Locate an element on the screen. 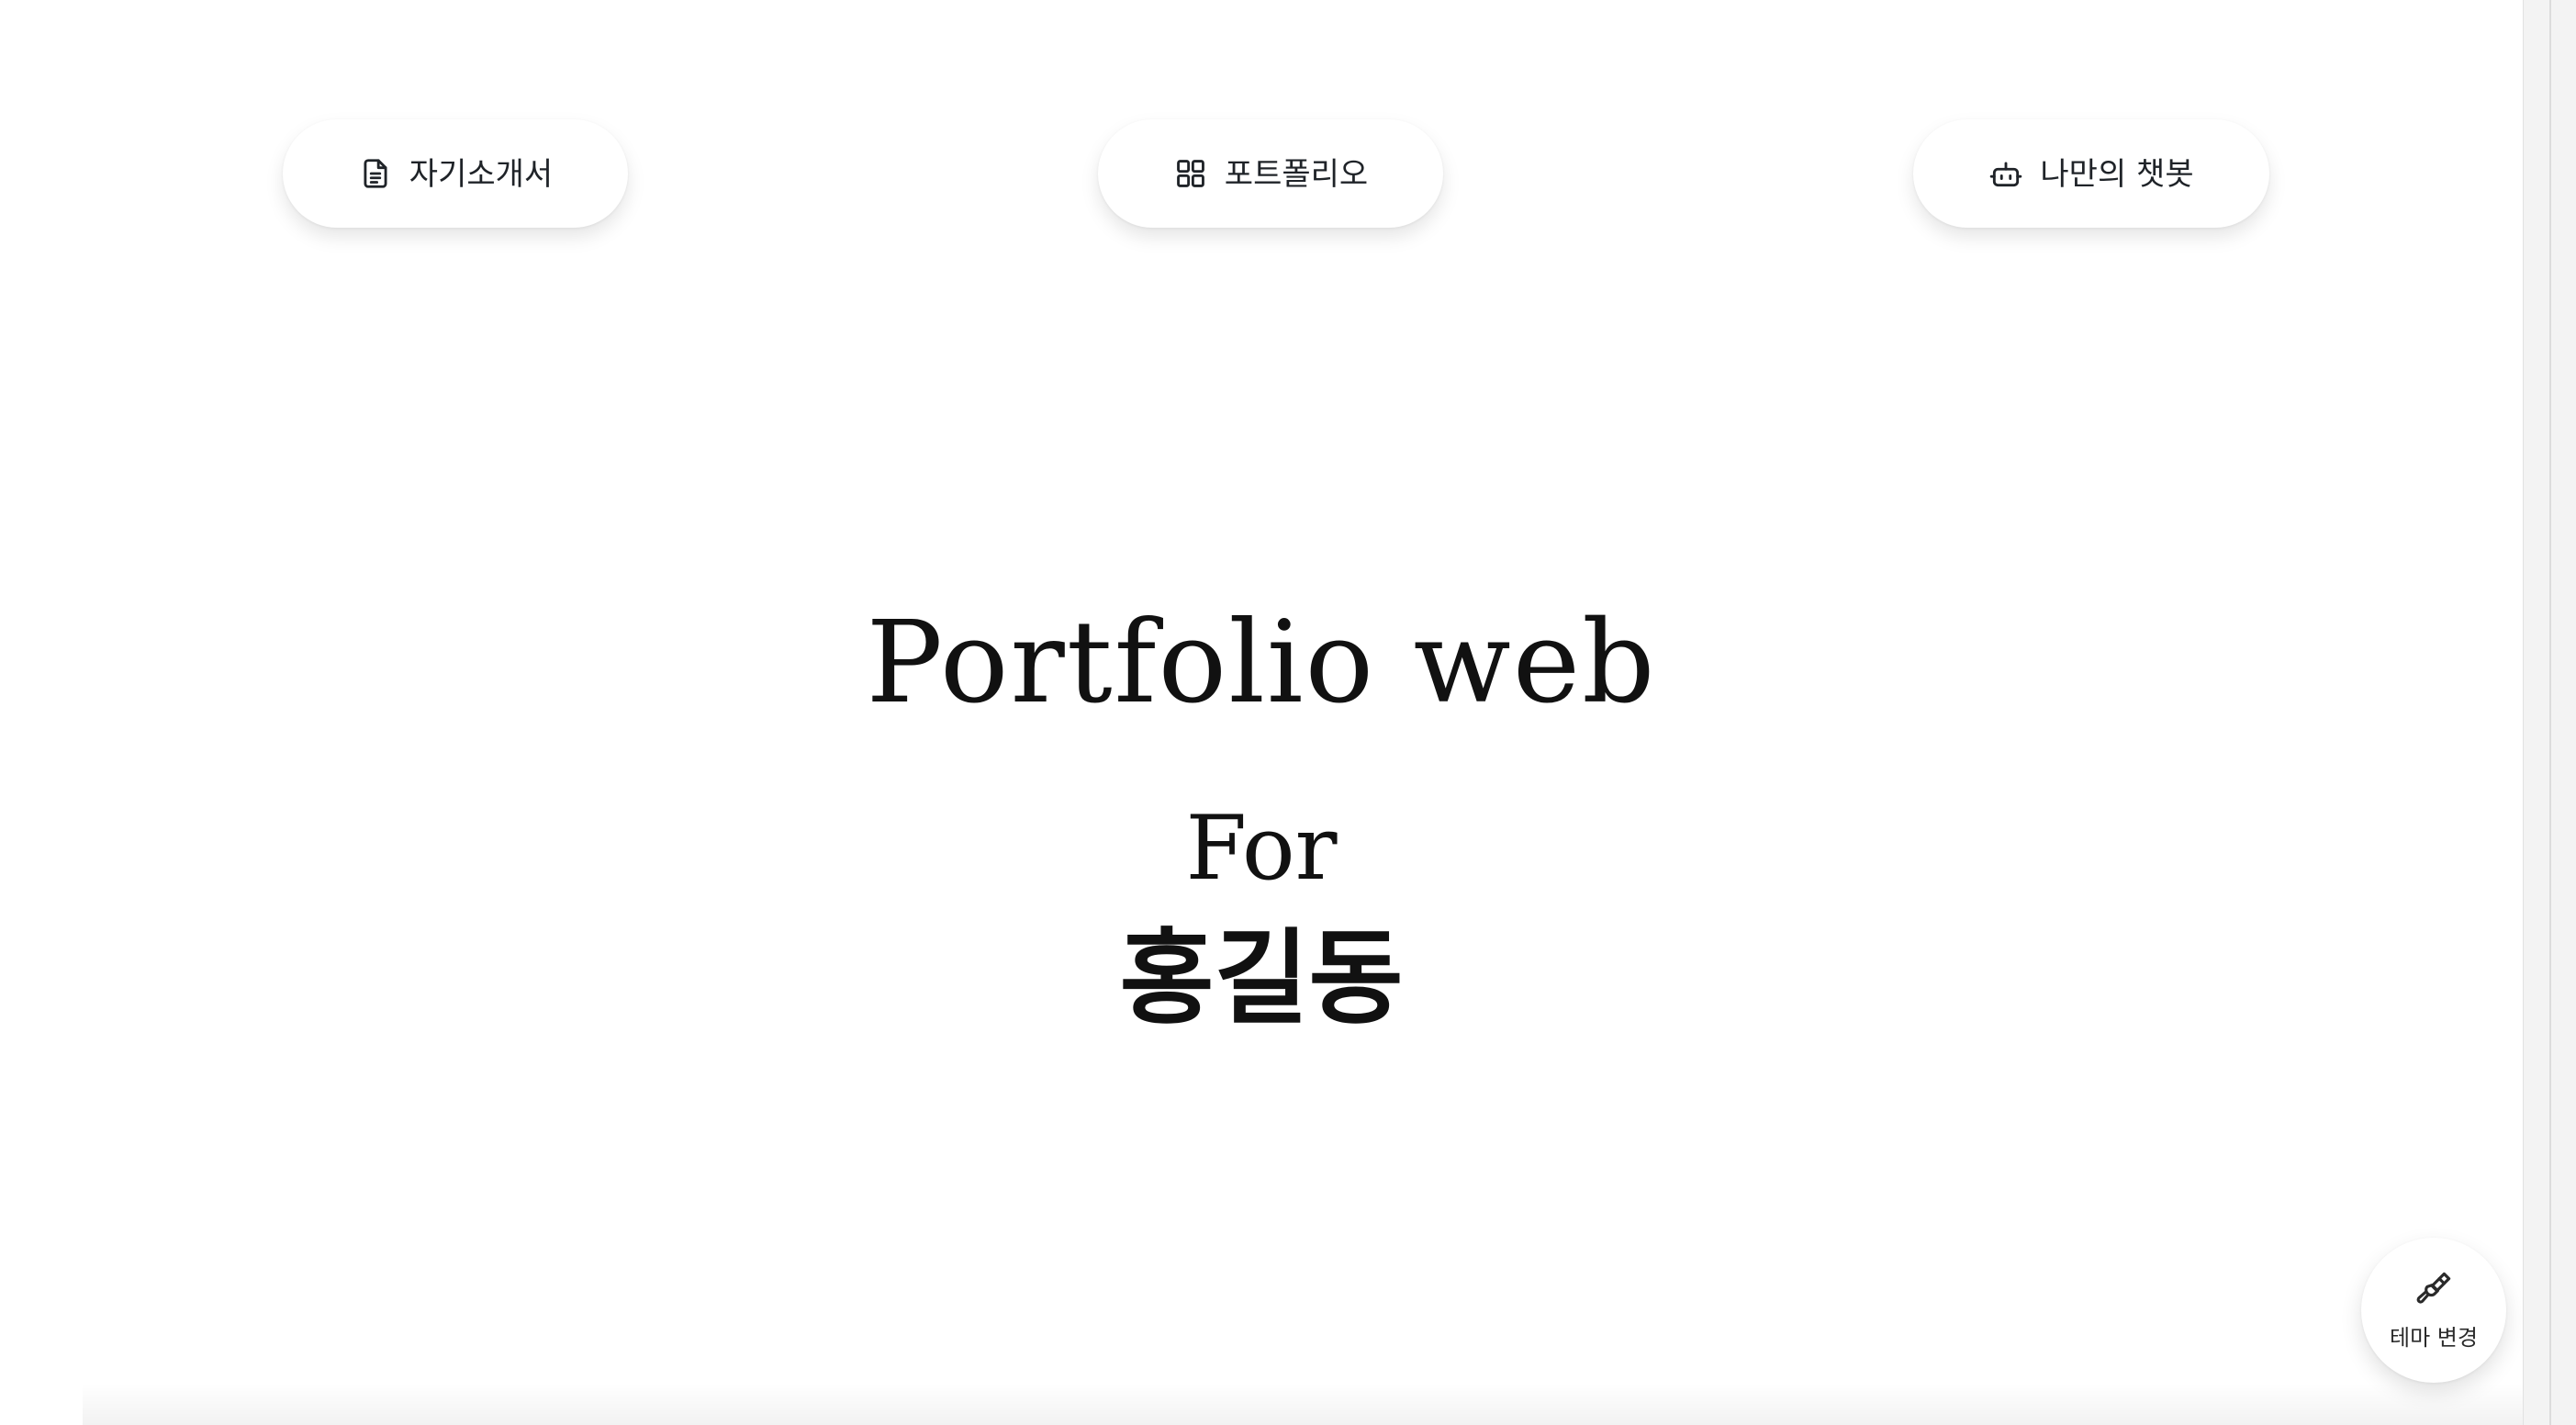  theme-change-label: 테마 변경 is located at coordinates (2434, 1337).